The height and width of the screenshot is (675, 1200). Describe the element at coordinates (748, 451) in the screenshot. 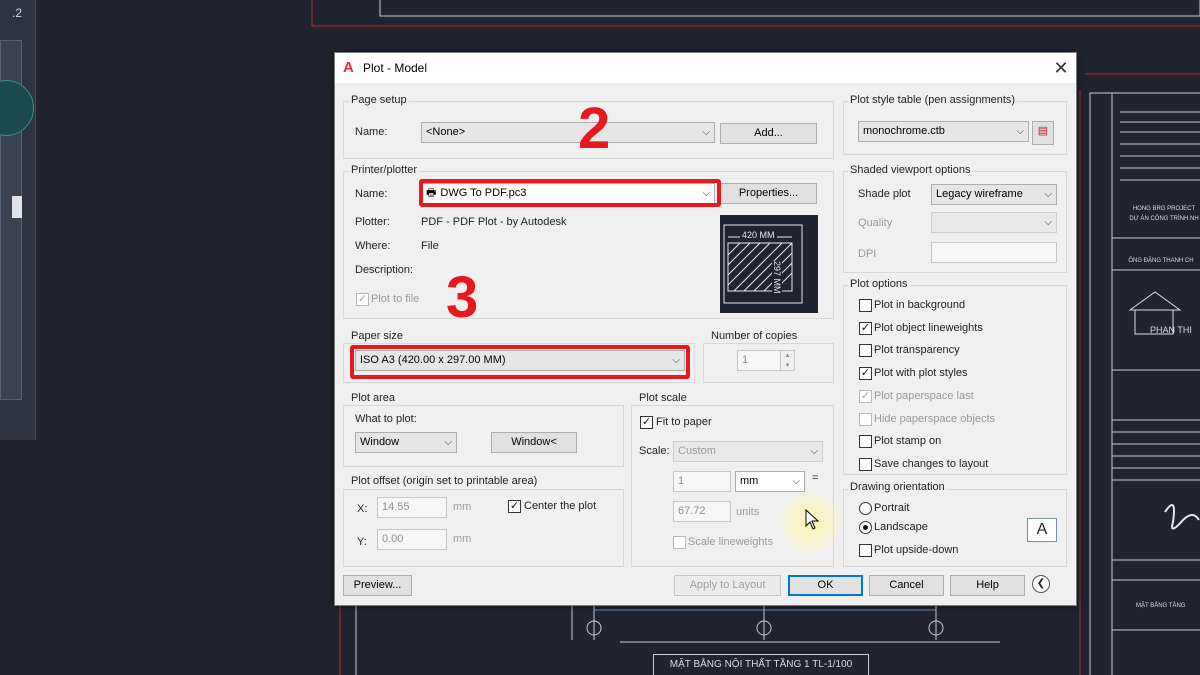

I see `scale-select: Custom ⌵` at that location.